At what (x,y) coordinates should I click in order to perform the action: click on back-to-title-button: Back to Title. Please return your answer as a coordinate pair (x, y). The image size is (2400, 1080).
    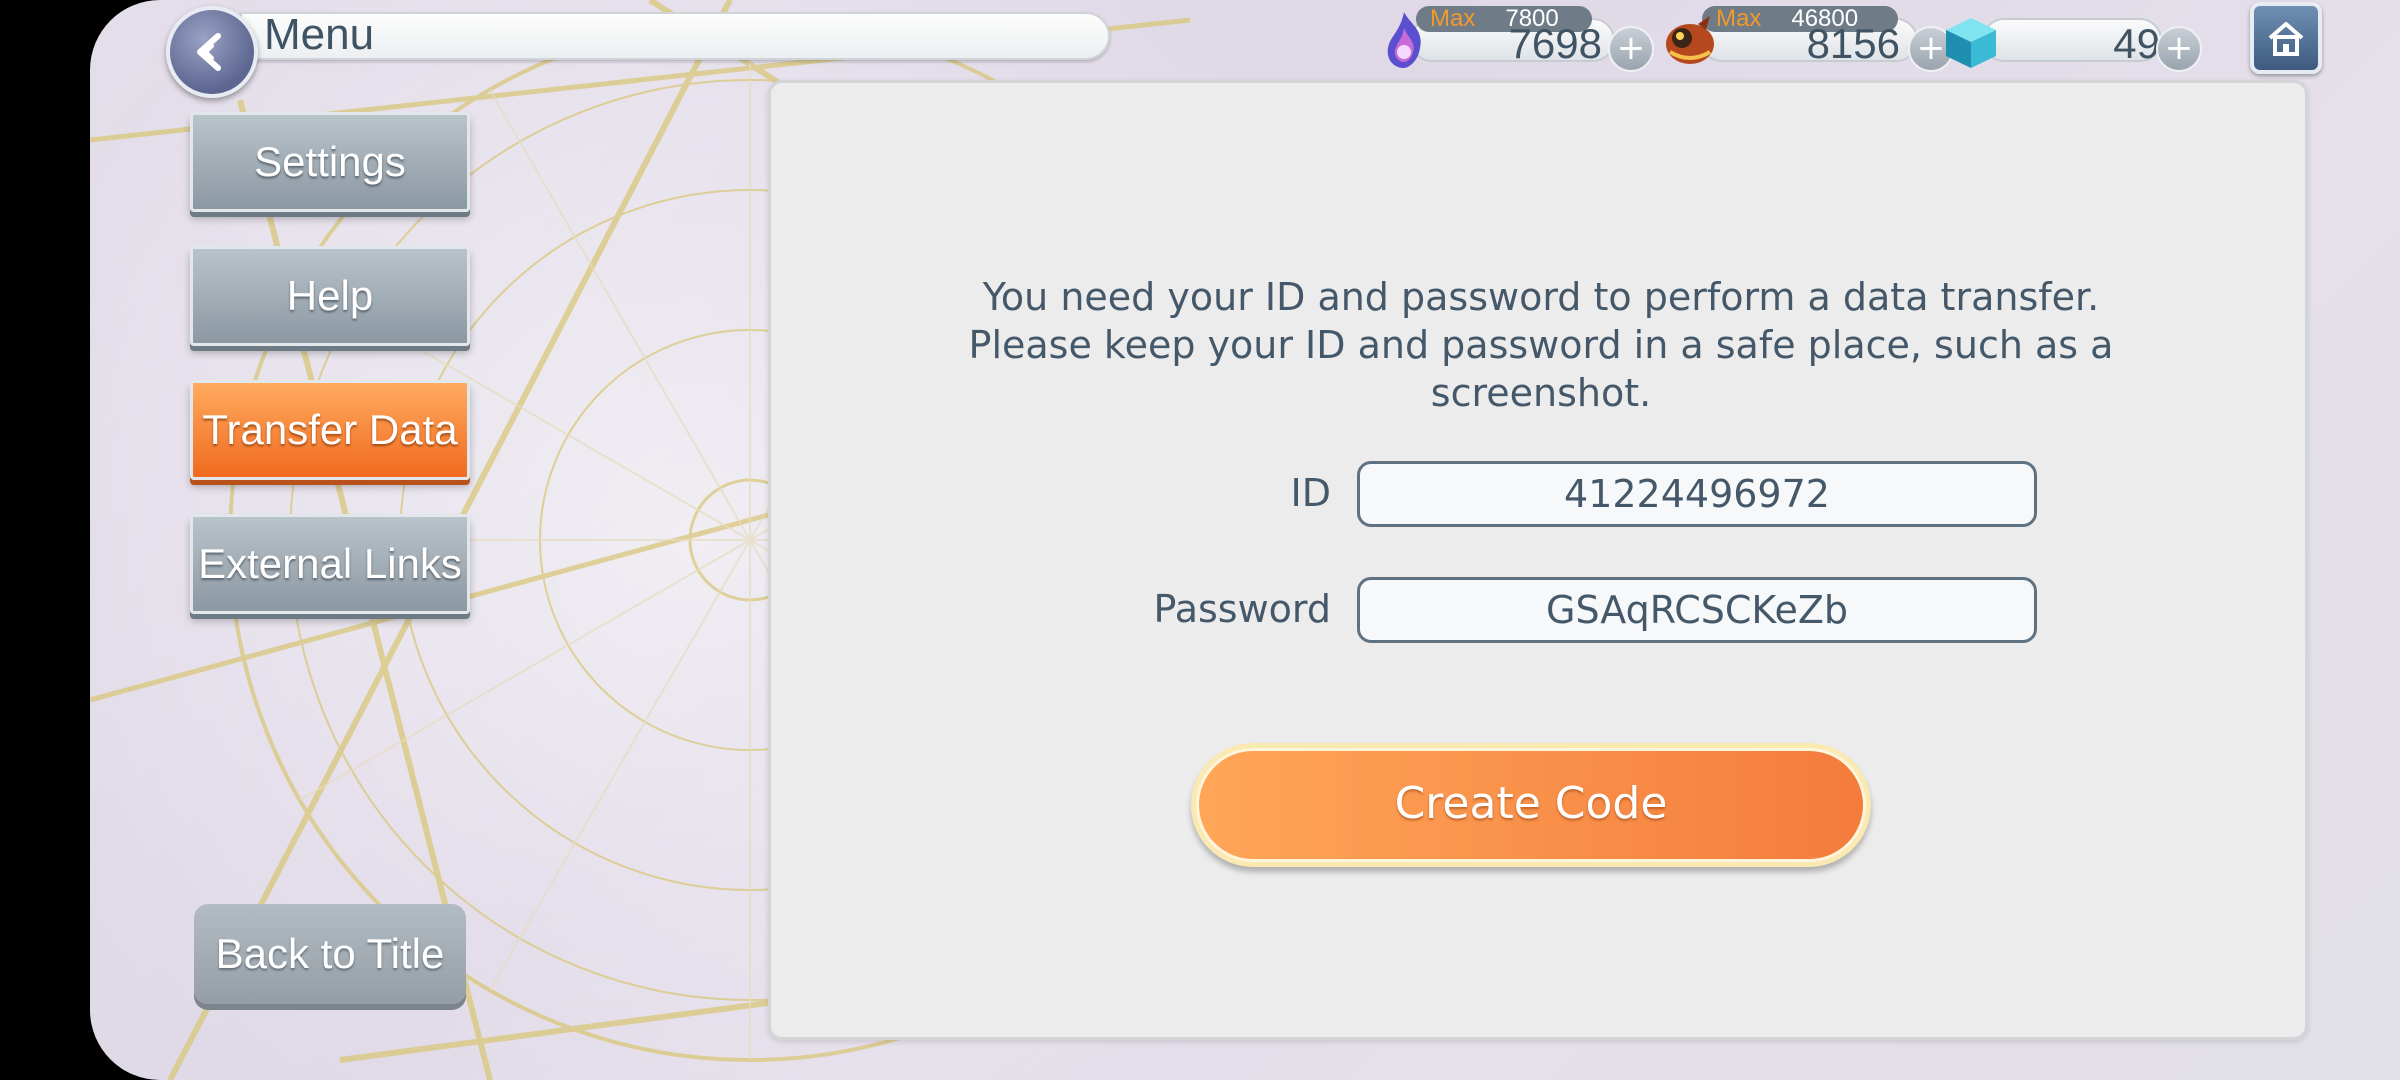
    Looking at the image, I should click on (330, 954).